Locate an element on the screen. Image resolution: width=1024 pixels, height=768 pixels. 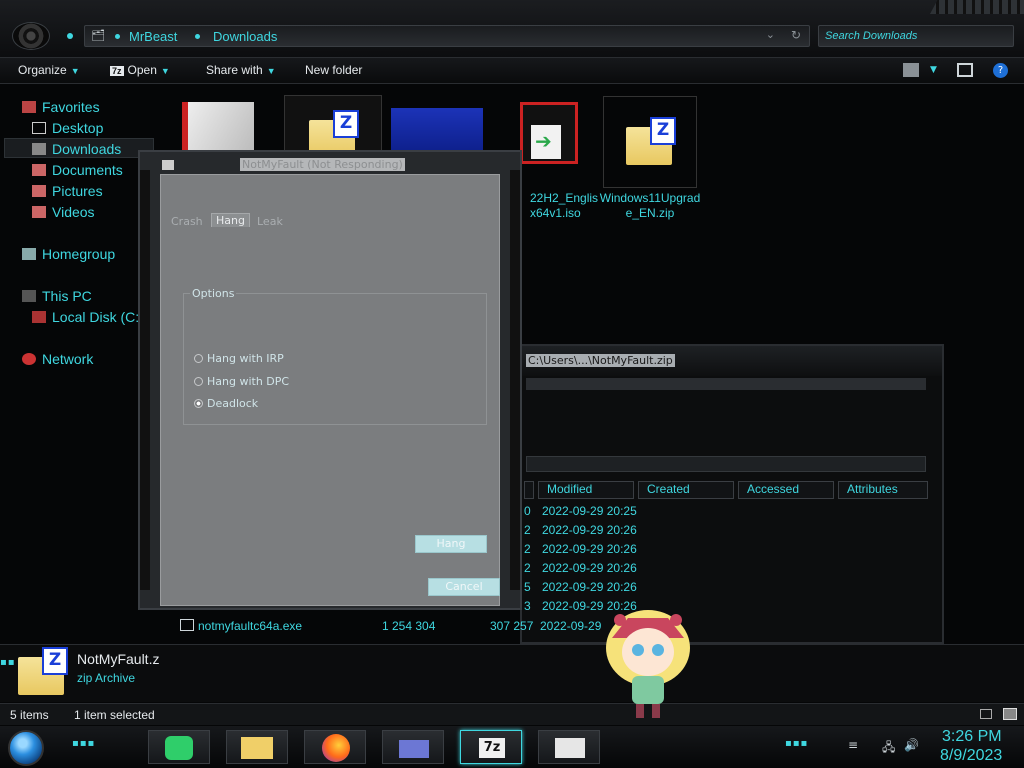
taskbar-control-panel is located at coordinates (413, 747).